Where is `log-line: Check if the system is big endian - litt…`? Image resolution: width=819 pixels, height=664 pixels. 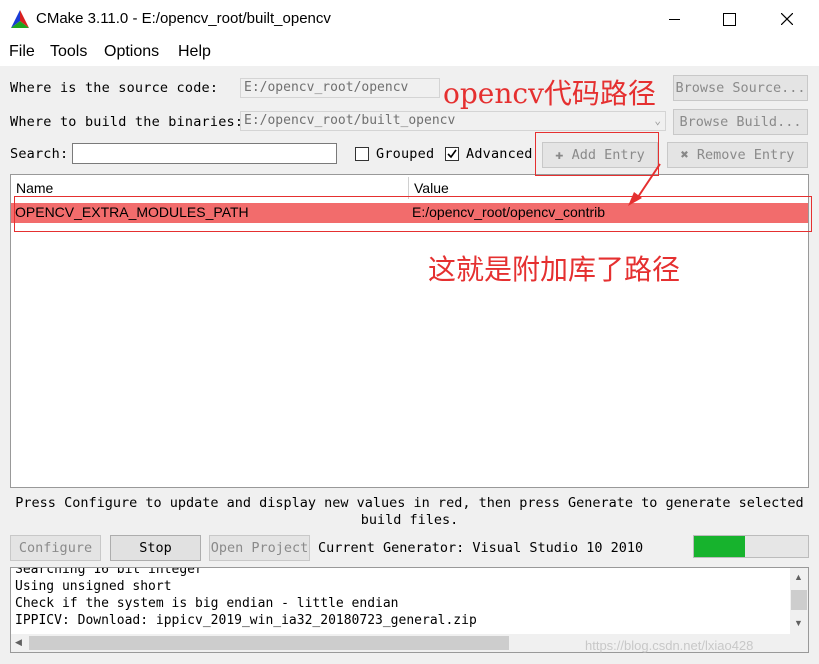
log-line: Check if the system is big endian - litt… is located at coordinates (207, 603).